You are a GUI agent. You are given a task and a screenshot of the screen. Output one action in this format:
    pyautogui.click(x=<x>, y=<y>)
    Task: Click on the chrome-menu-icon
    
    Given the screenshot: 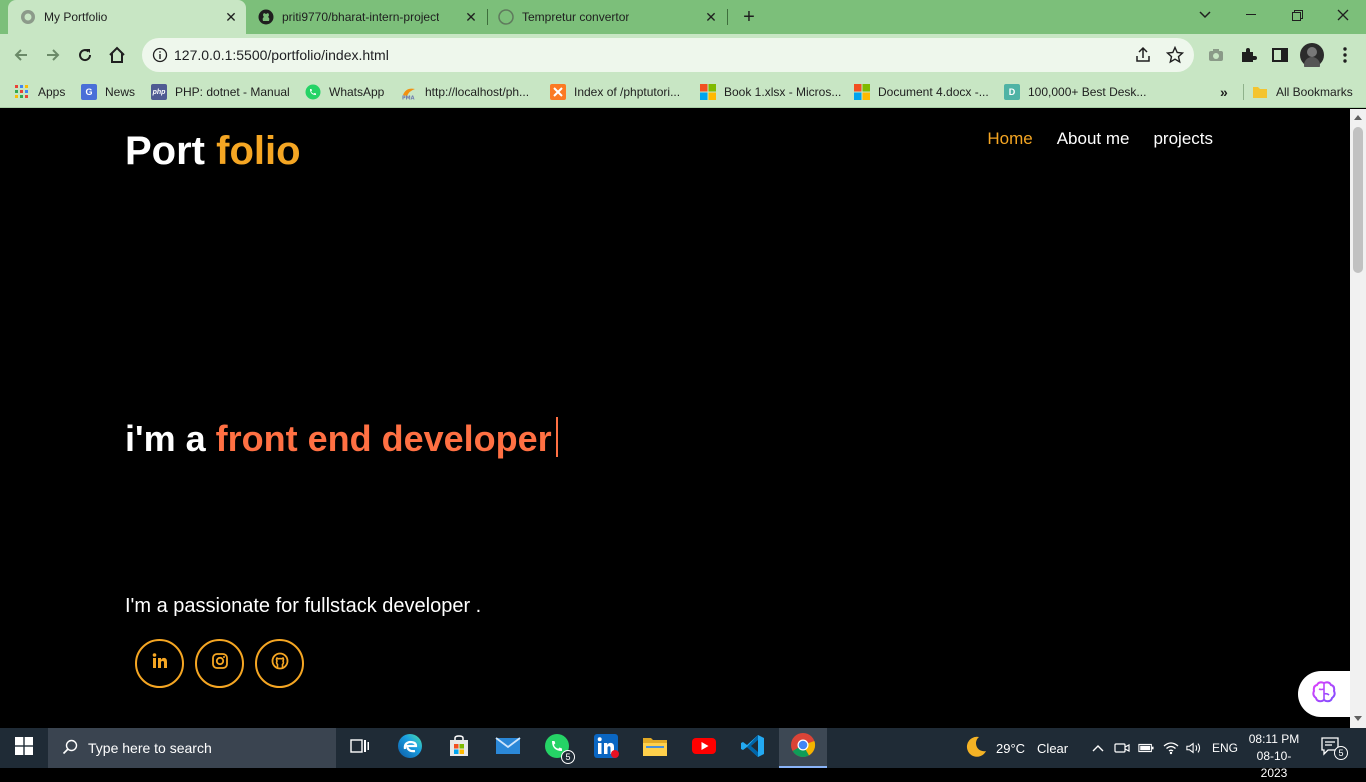 What is the action you would take?
    pyautogui.click(x=1345, y=55)
    